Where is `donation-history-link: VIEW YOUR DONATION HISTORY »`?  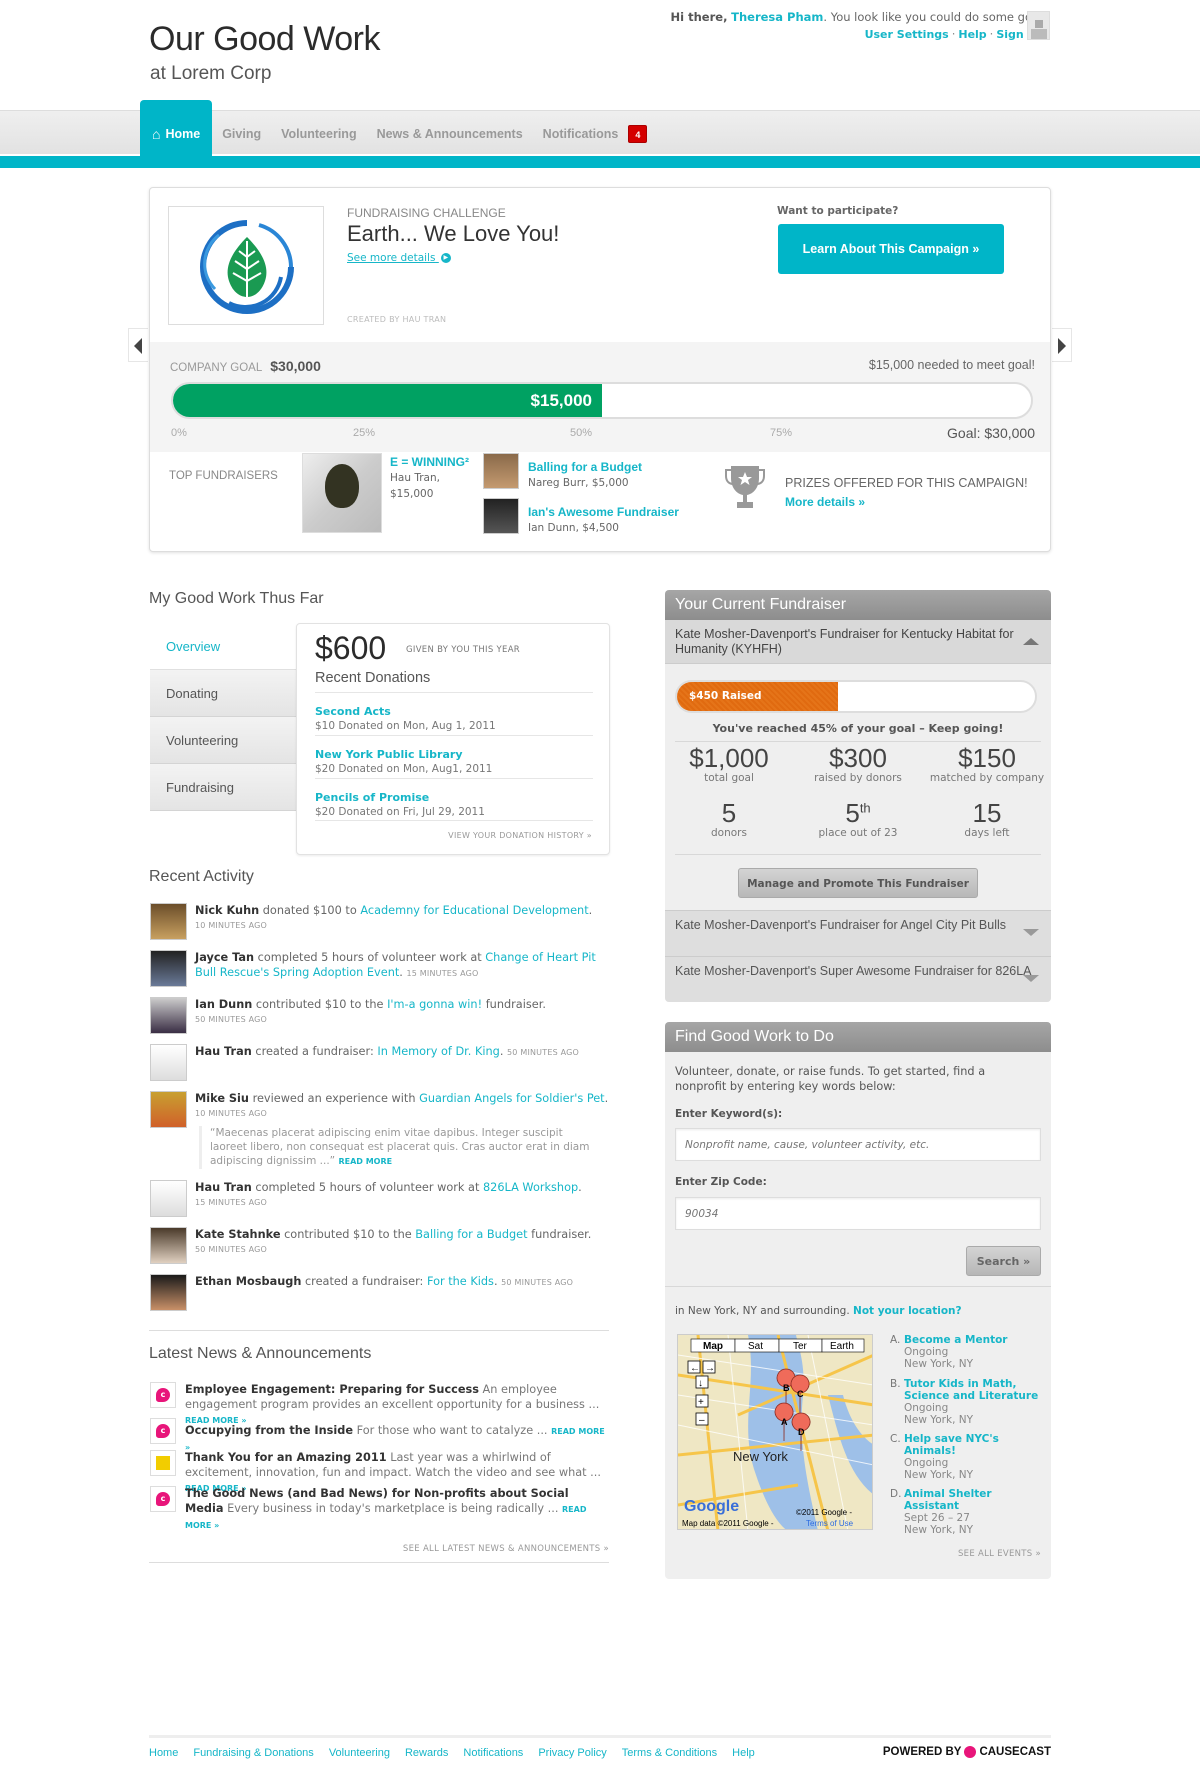
donation-history-link: VIEW YOUR DONATION HISTORY » is located at coordinates (520, 835).